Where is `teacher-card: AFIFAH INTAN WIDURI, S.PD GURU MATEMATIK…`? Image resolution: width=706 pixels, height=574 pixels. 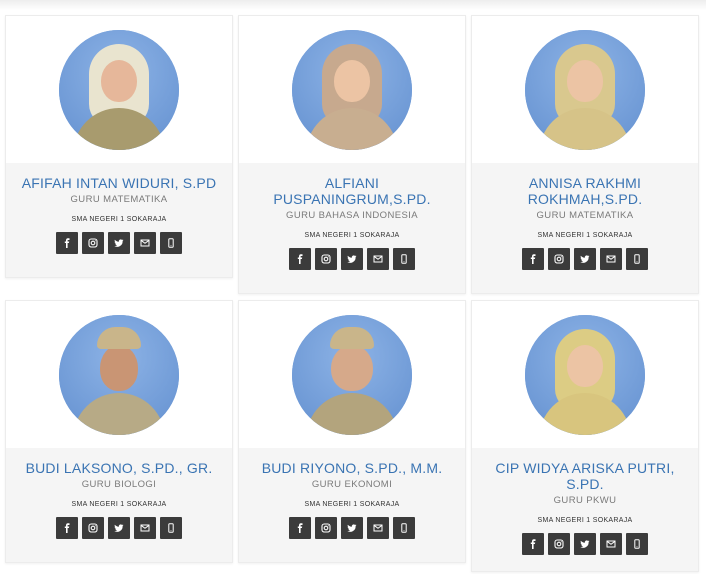 teacher-card: AFIFAH INTAN WIDURI, S.PD GURU MATEMATIK… is located at coordinates (119, 146).